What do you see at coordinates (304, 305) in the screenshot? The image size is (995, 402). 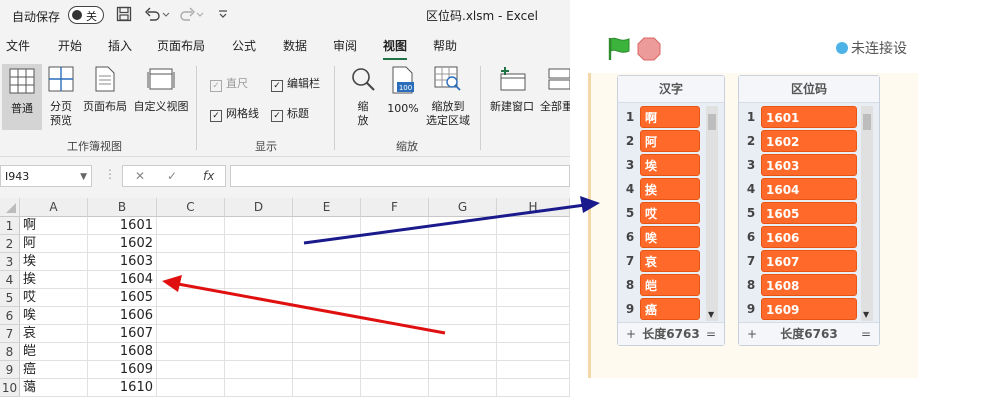 I see `red-arrow-icon` at bounding box center [304, 305].